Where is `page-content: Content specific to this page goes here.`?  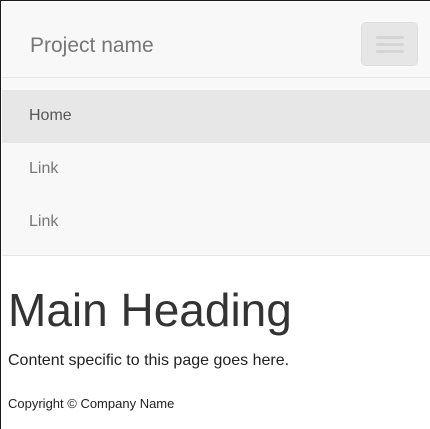
page-content: Content specific to this page goes here. is located at coordinates (149, 360).